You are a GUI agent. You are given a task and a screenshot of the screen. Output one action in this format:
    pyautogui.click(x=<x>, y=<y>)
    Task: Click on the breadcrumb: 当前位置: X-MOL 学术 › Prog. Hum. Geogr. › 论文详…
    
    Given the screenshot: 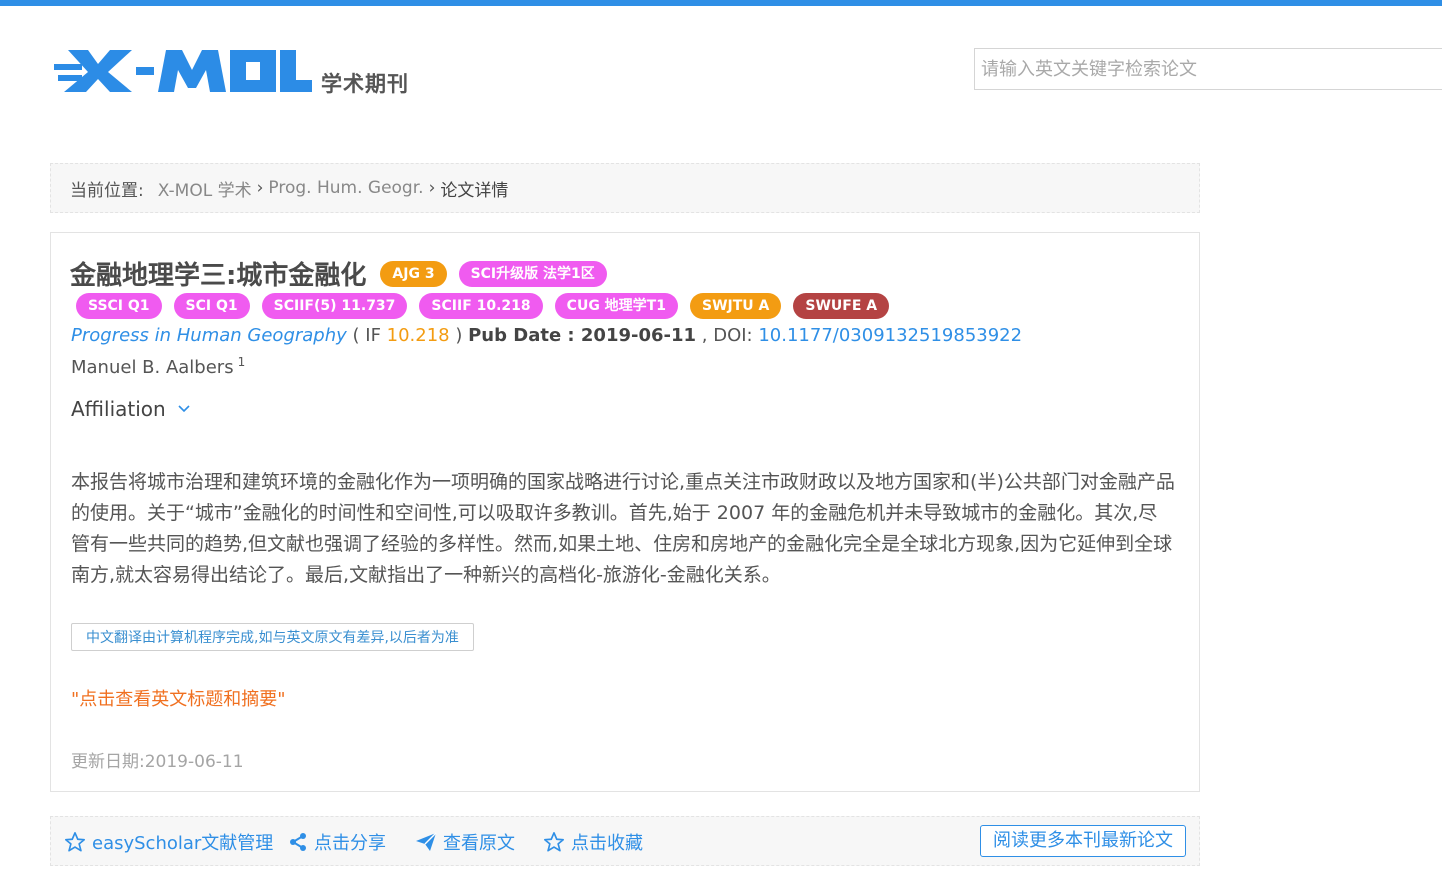 What is the action you would take?
    pyautogui.click(x=625, y=188)
    